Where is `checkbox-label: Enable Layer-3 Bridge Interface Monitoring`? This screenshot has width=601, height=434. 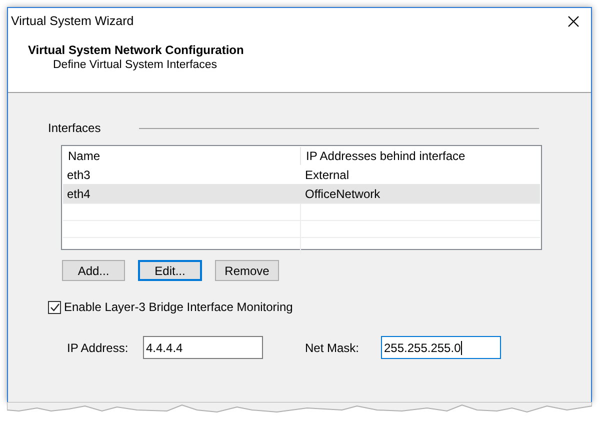 checkbox-label: Enable Layer-3 Bridge Interface Monitoring is located at coordinates (178, 307).